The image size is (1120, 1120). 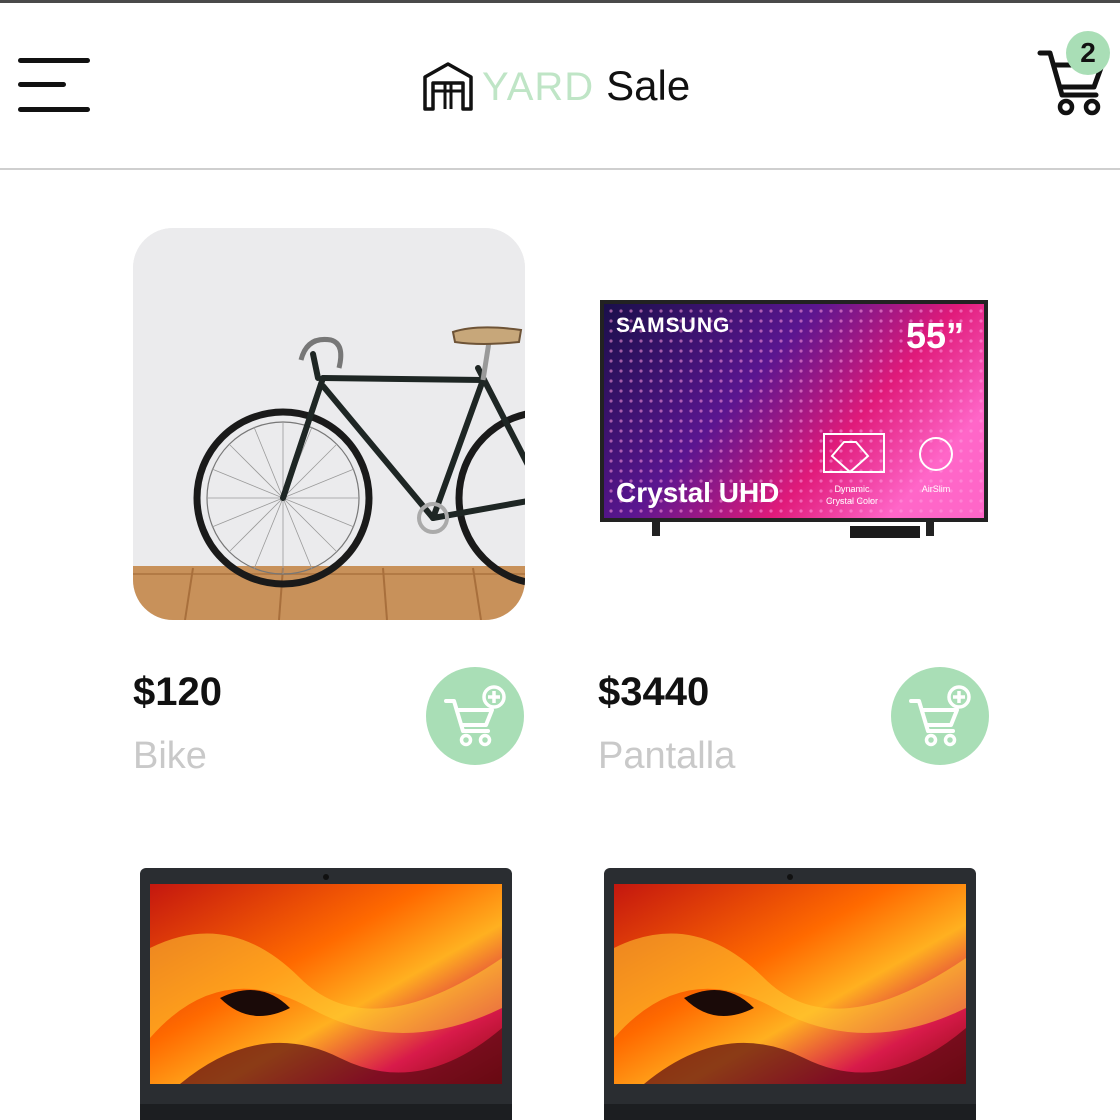 I want to click on bike-photo, so click(x=329, y=424).